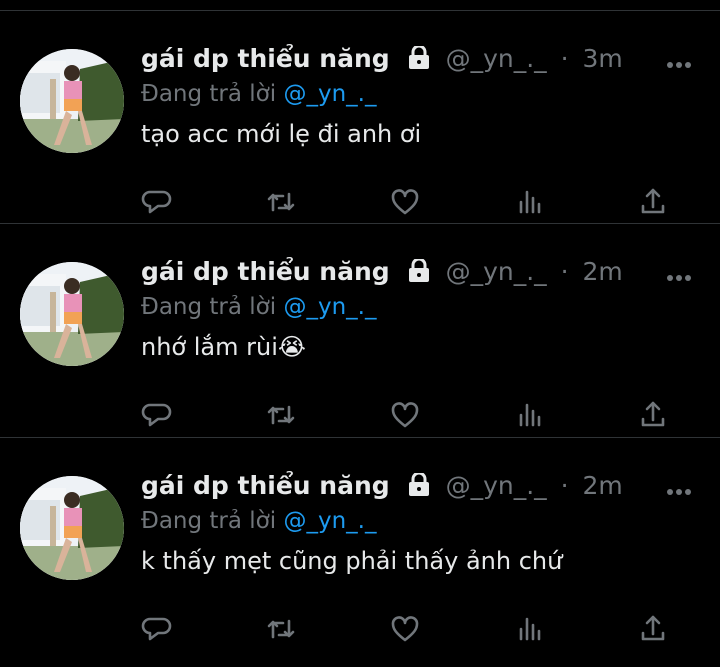 This screenshot has width=720, height=667. Describe the element at coordinates (291, 347) in the screenshot. I see `crying-emoji: 😭` at that location.